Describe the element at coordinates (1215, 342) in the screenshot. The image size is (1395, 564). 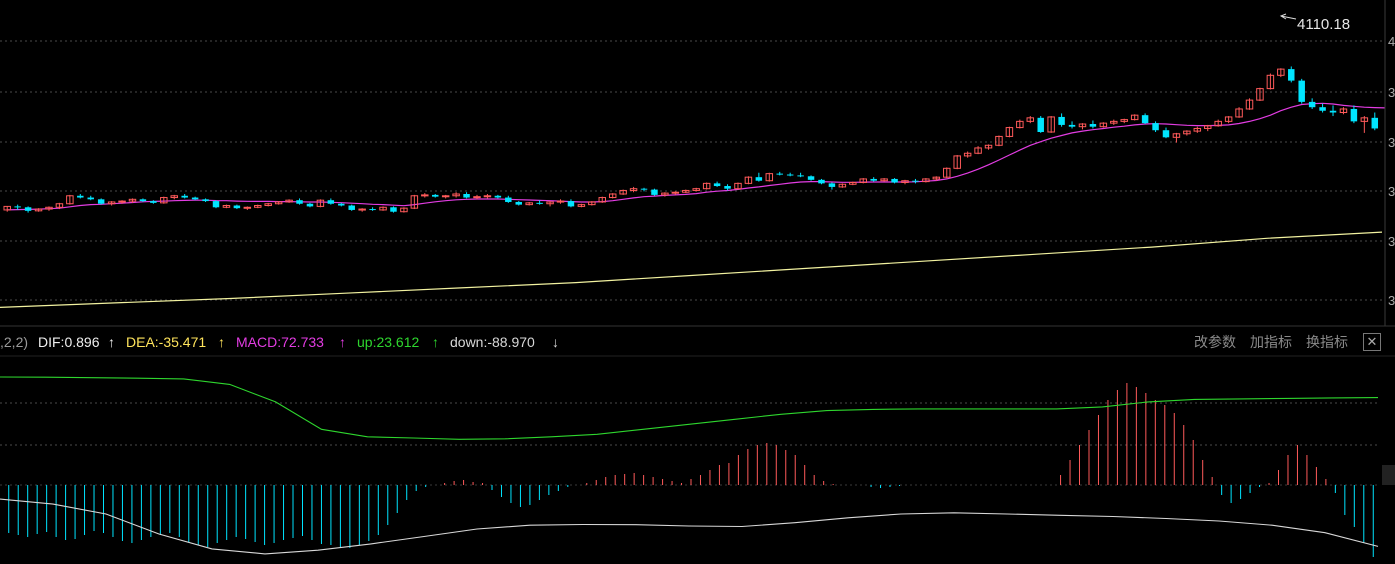
I see `edit-params-button: 改参数` at that location.